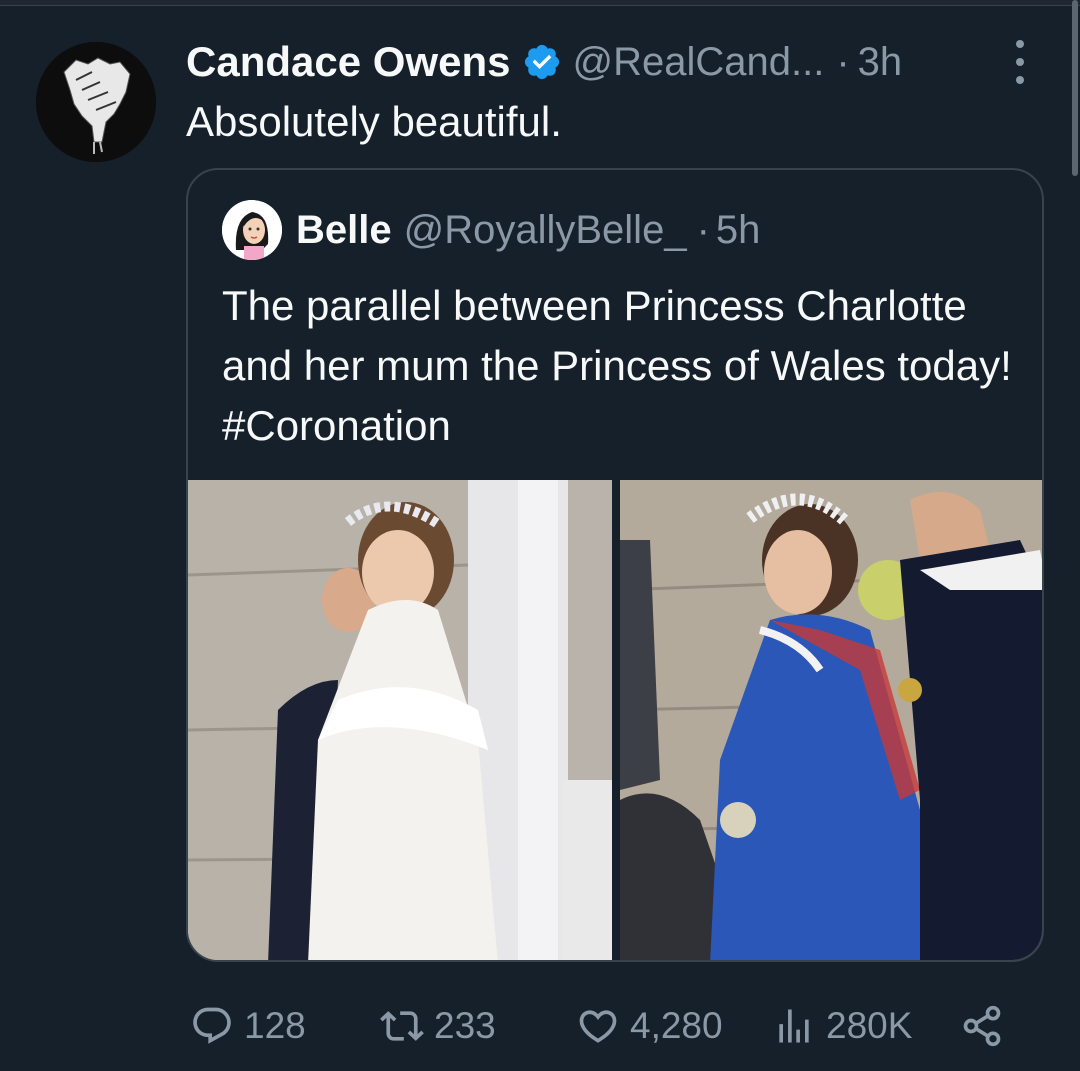  I want to click on retweet-icon, so click(402, 1026).